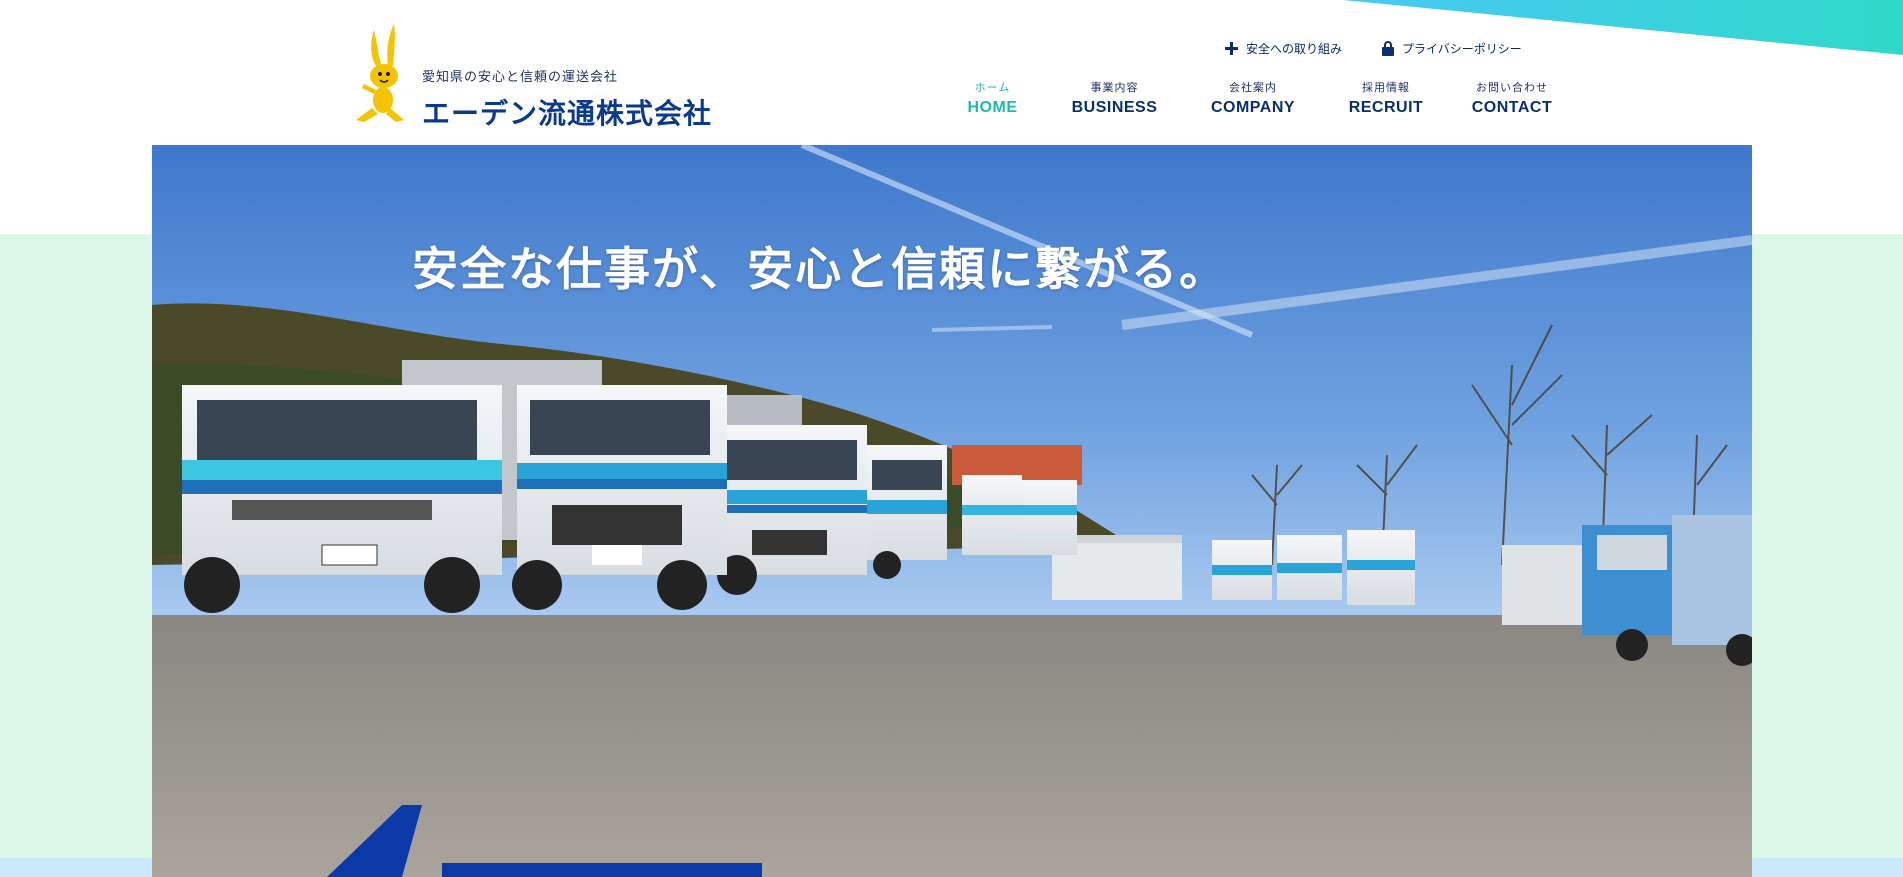  Describe the element at coordinates (380, 73) in the screenshot. I see `rabbit-mascot-icon` at that location.